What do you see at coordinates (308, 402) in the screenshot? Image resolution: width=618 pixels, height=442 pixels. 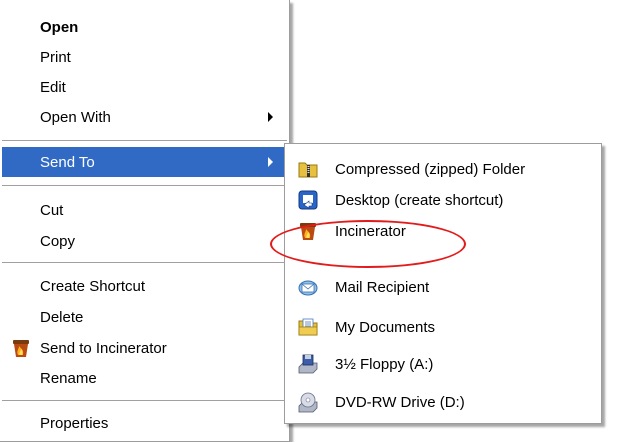 I see `dvd-drive-icon` at bounding box center [308, 402].